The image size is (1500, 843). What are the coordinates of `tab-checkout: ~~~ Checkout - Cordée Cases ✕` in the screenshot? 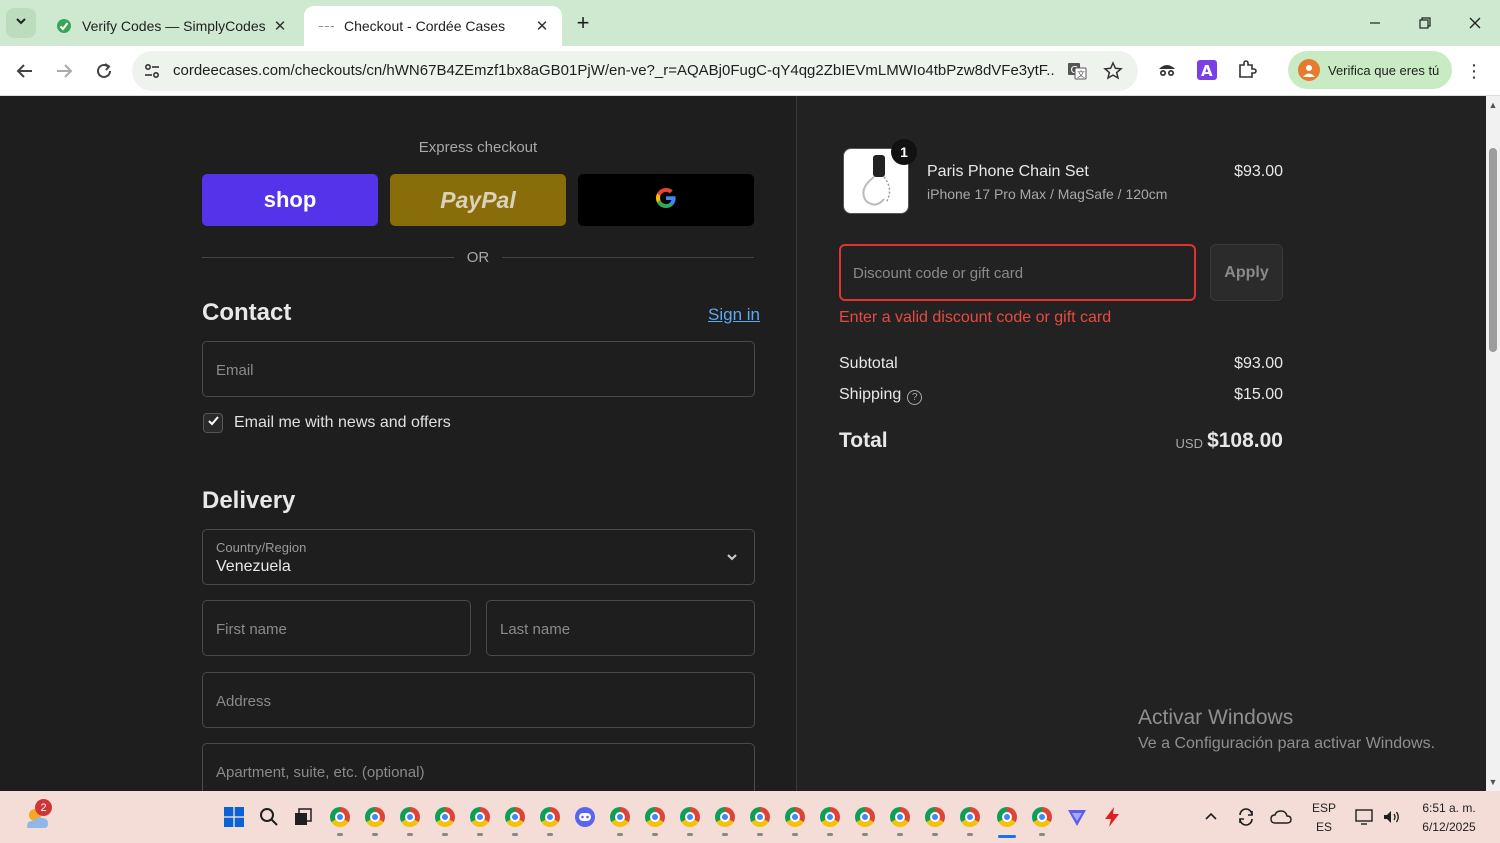 It's located at (433, 26).